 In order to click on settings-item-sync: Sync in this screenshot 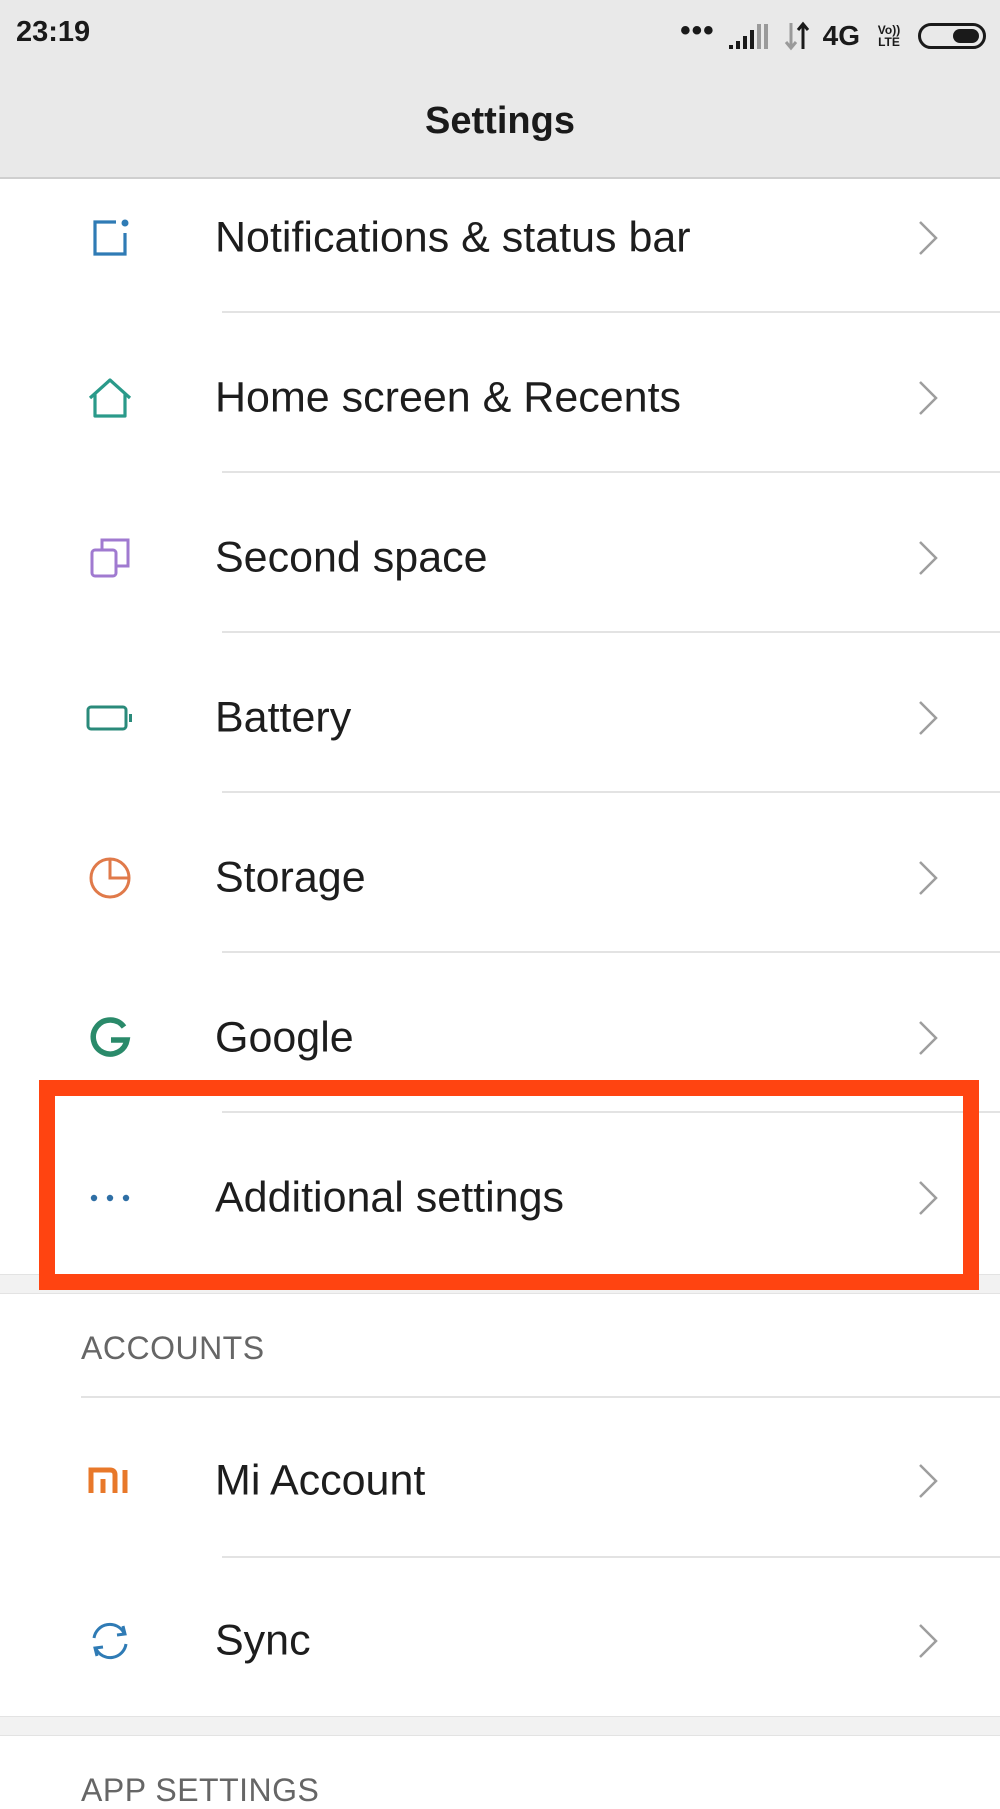, I will do `click(500, 1641)`.